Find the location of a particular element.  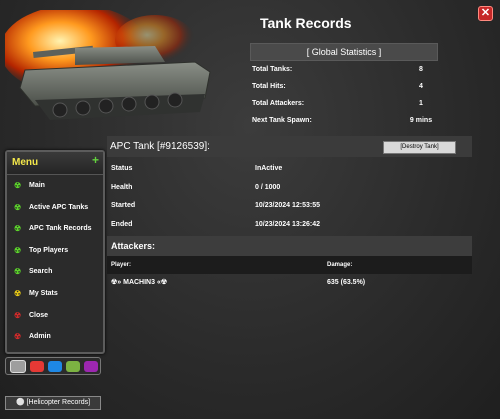

info-label: Health is located at coordinates (122, 187).